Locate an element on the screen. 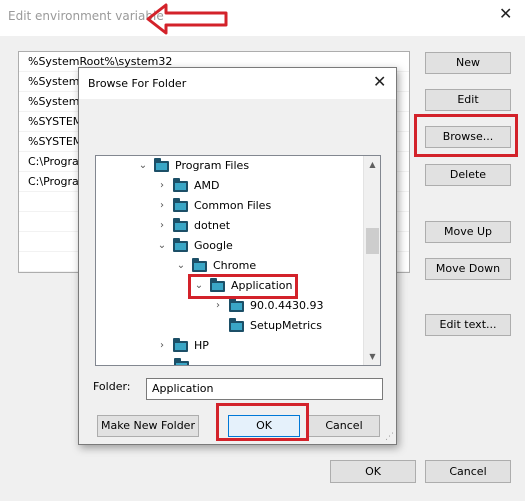 The width and height of the screenshot is (525, 501). folder-input: Application is located at coordinates (264, 389).